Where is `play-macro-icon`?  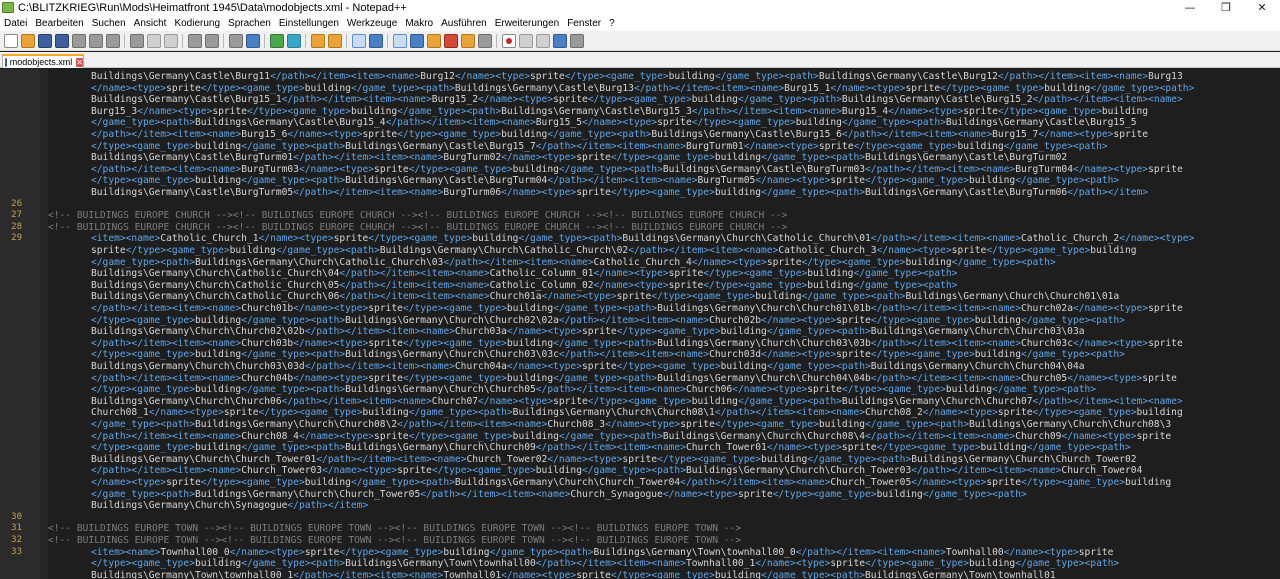 play-macro-icon is located at coordinates (542, 40).